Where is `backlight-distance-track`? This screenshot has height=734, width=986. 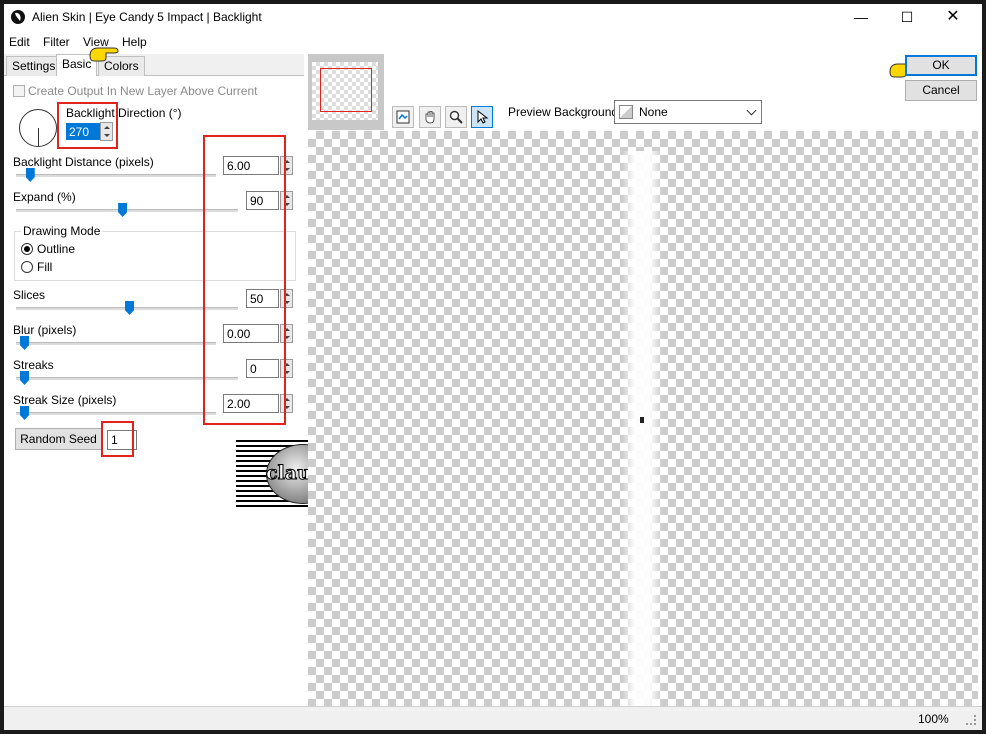 backlight-distance-track is located at coordinates (116, 175).